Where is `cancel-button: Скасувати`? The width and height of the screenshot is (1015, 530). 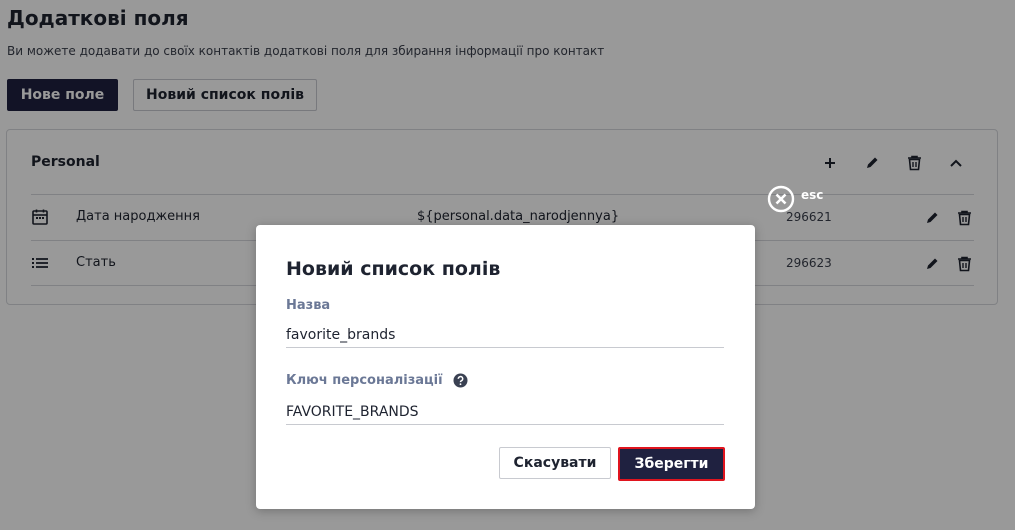
cancel-button: Скасувати is located at coordinates (555, 463).